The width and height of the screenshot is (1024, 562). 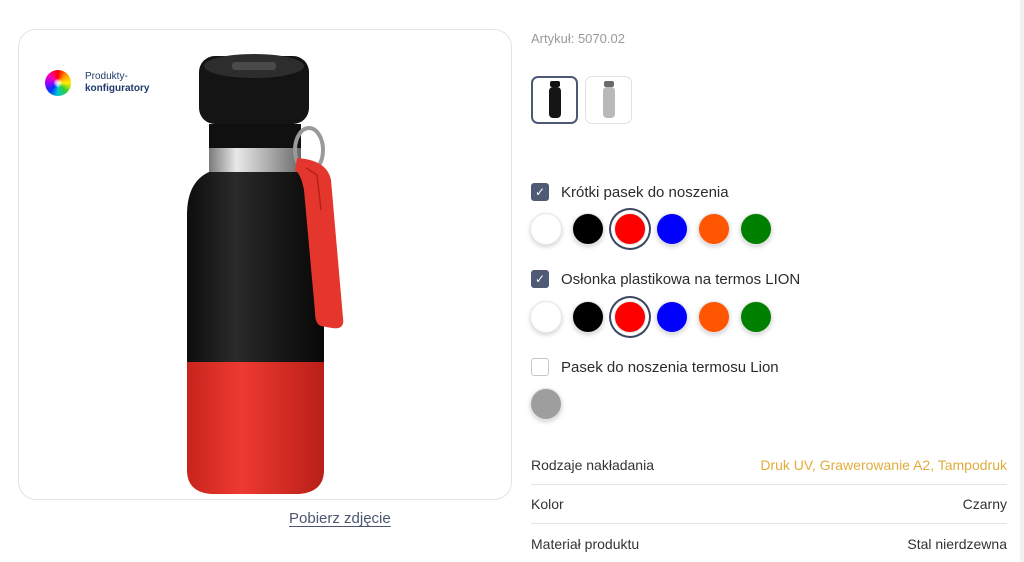 I want to click on checkbox-lion-strap, so click(x=540, y=367).